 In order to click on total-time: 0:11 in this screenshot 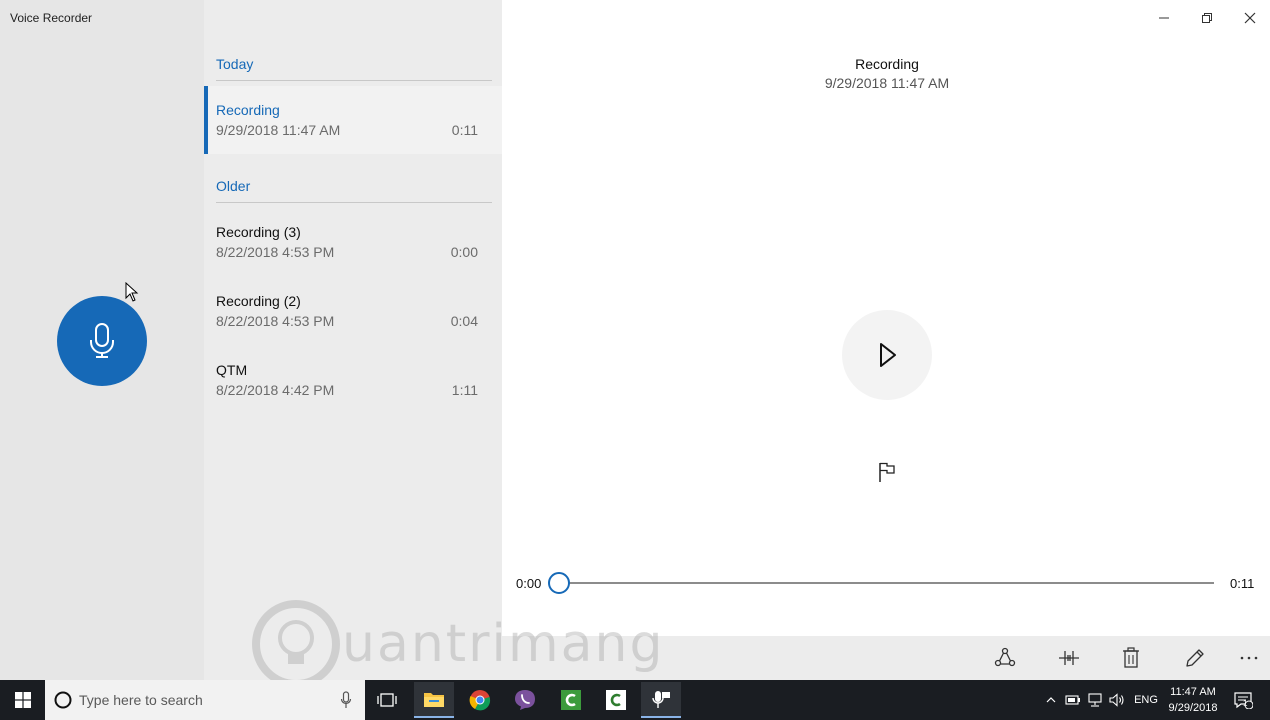, I will do `click(1242, 583)`.